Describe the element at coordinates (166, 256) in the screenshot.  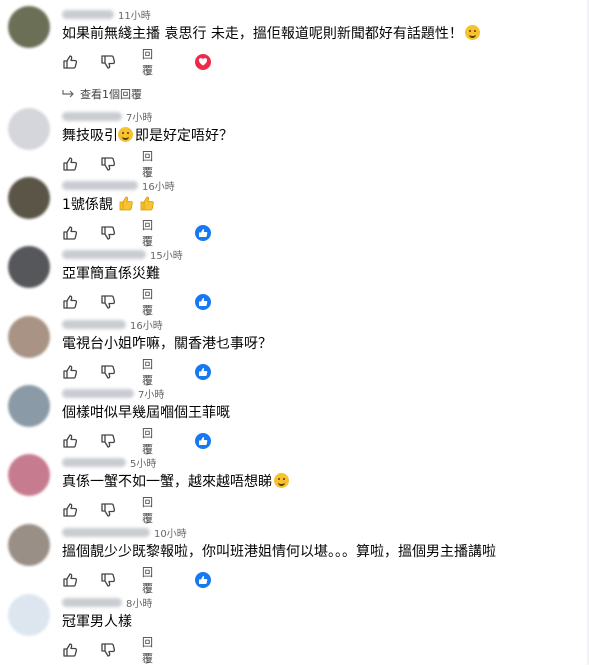
I see `comment-time: 15小時` at that location.